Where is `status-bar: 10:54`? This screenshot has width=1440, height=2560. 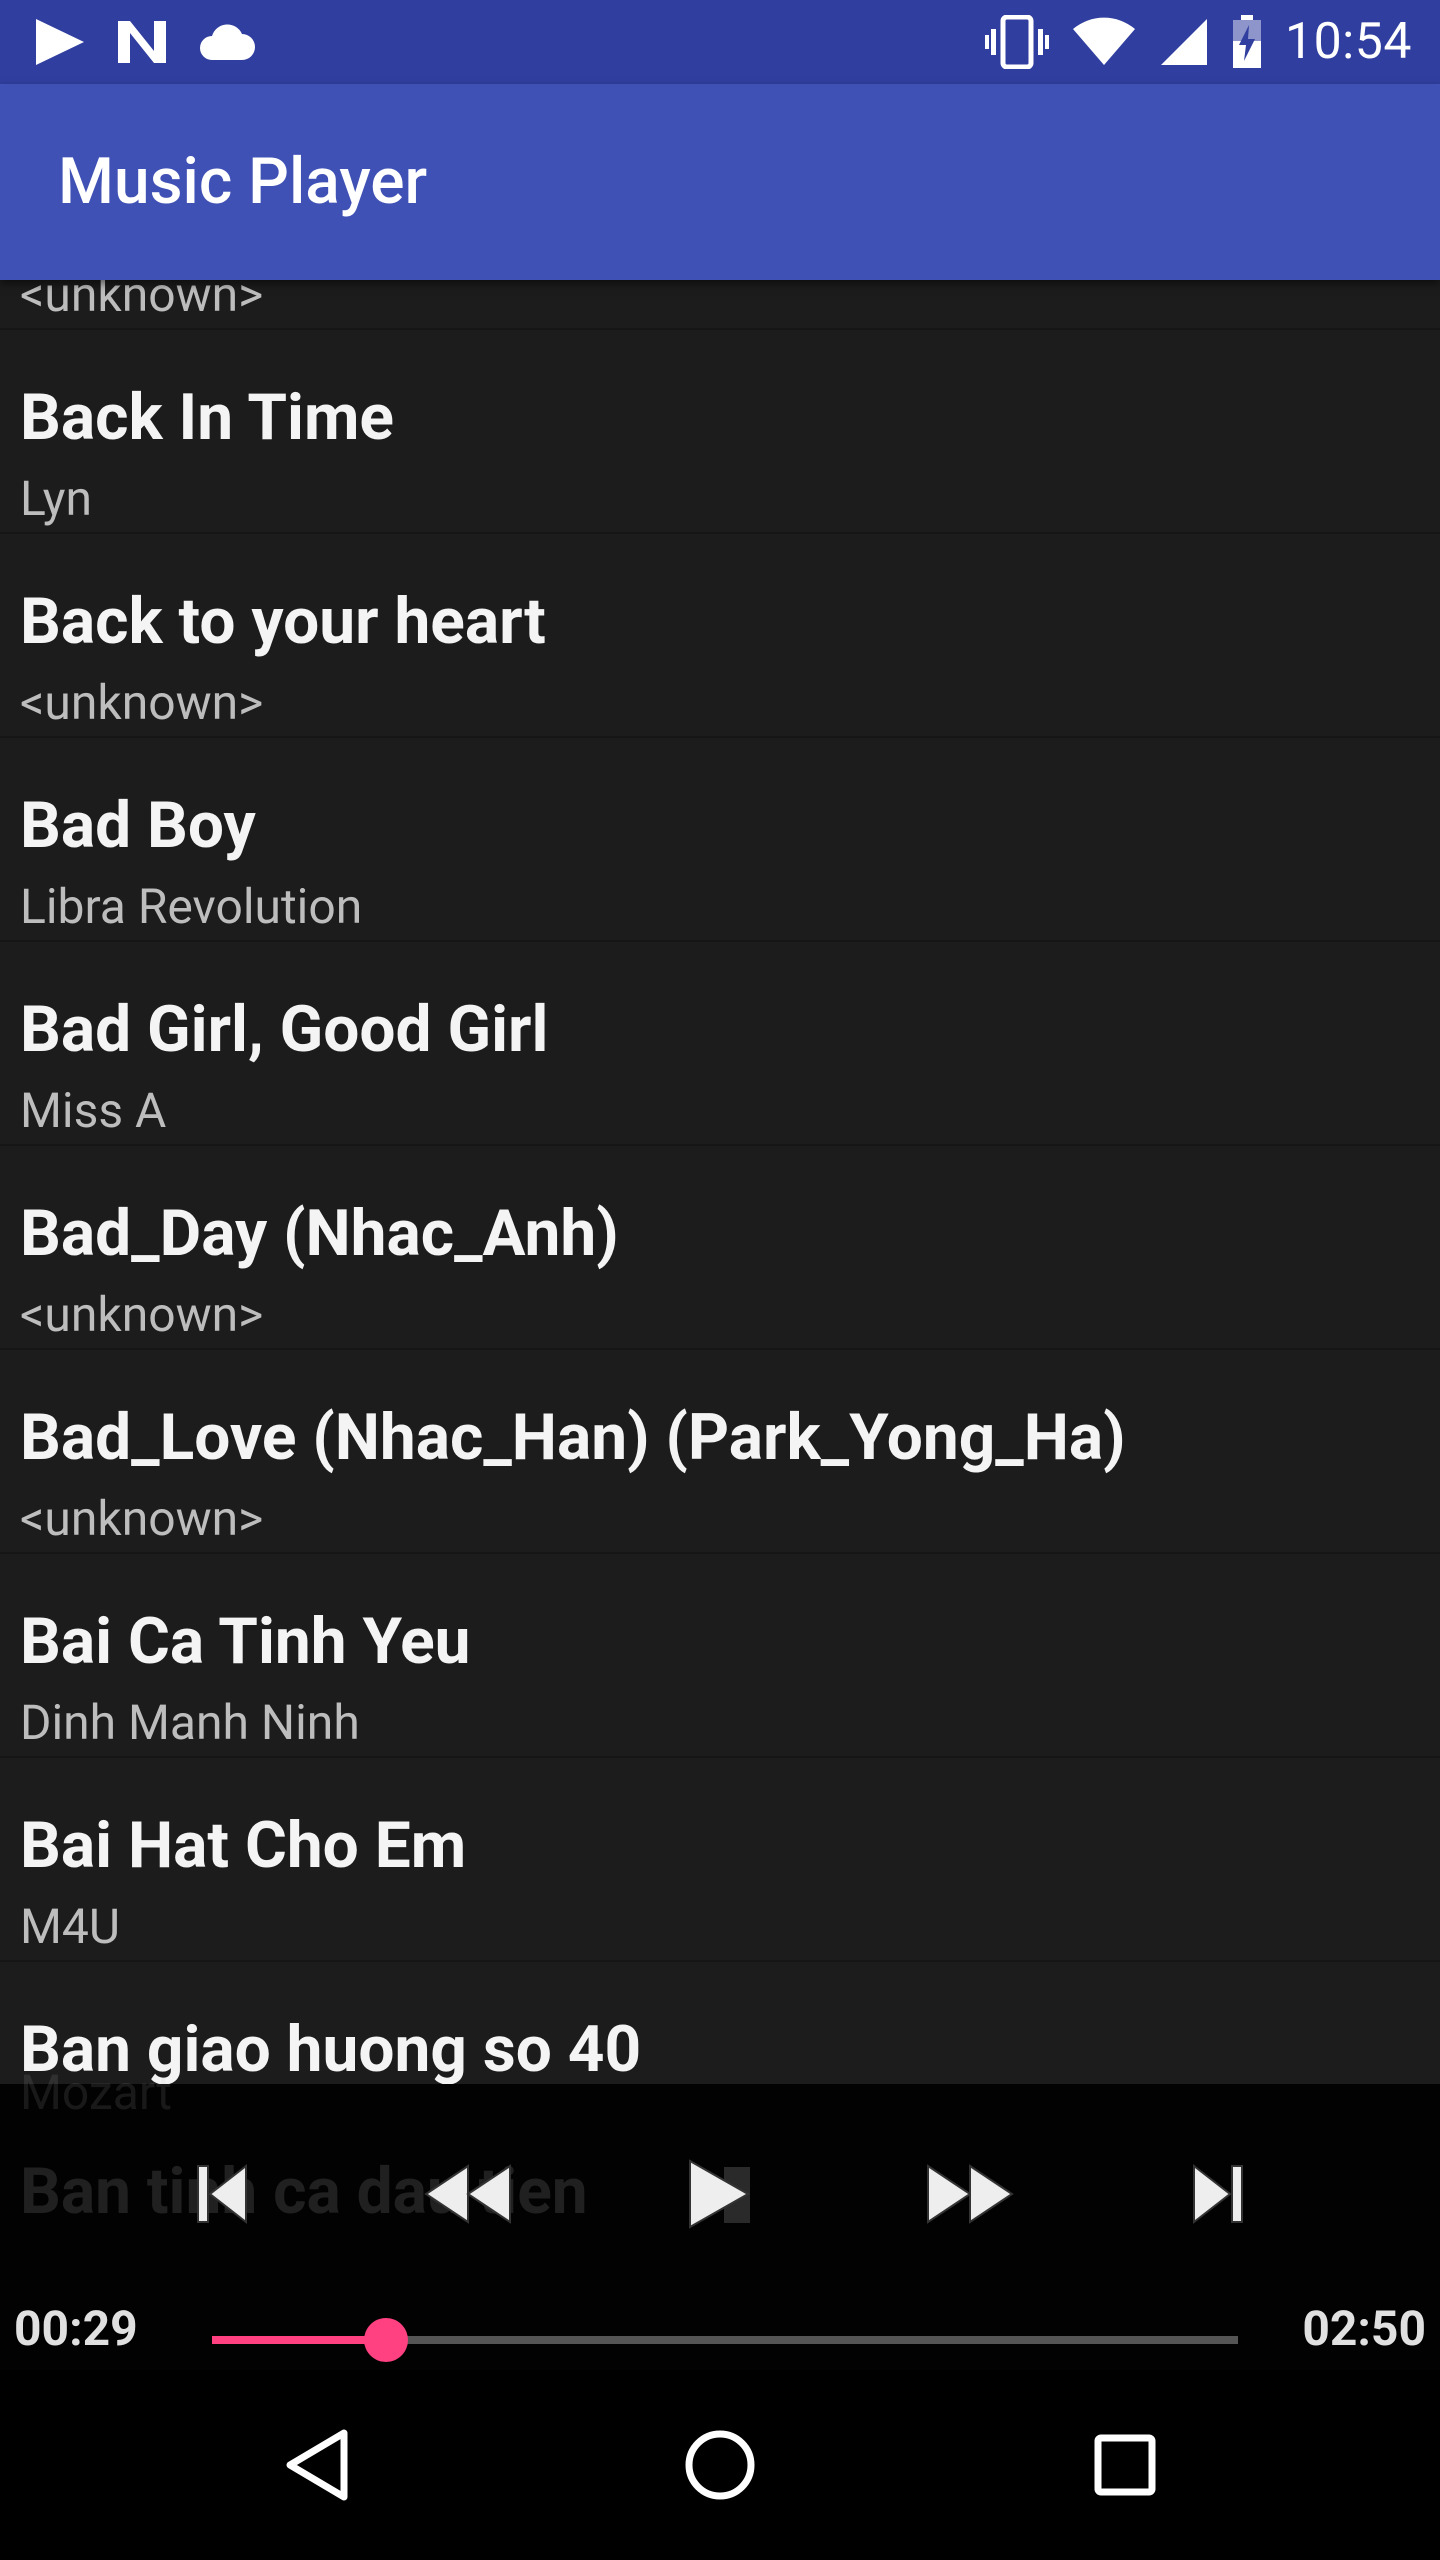
status-bar: 10:54 is located at coordinates (720, 42).